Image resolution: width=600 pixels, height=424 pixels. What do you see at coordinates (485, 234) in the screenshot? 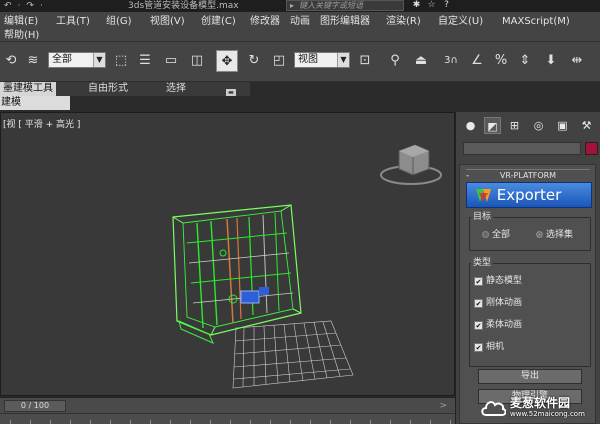
I see `radio-off-icon` at bounding box center [485, 234].